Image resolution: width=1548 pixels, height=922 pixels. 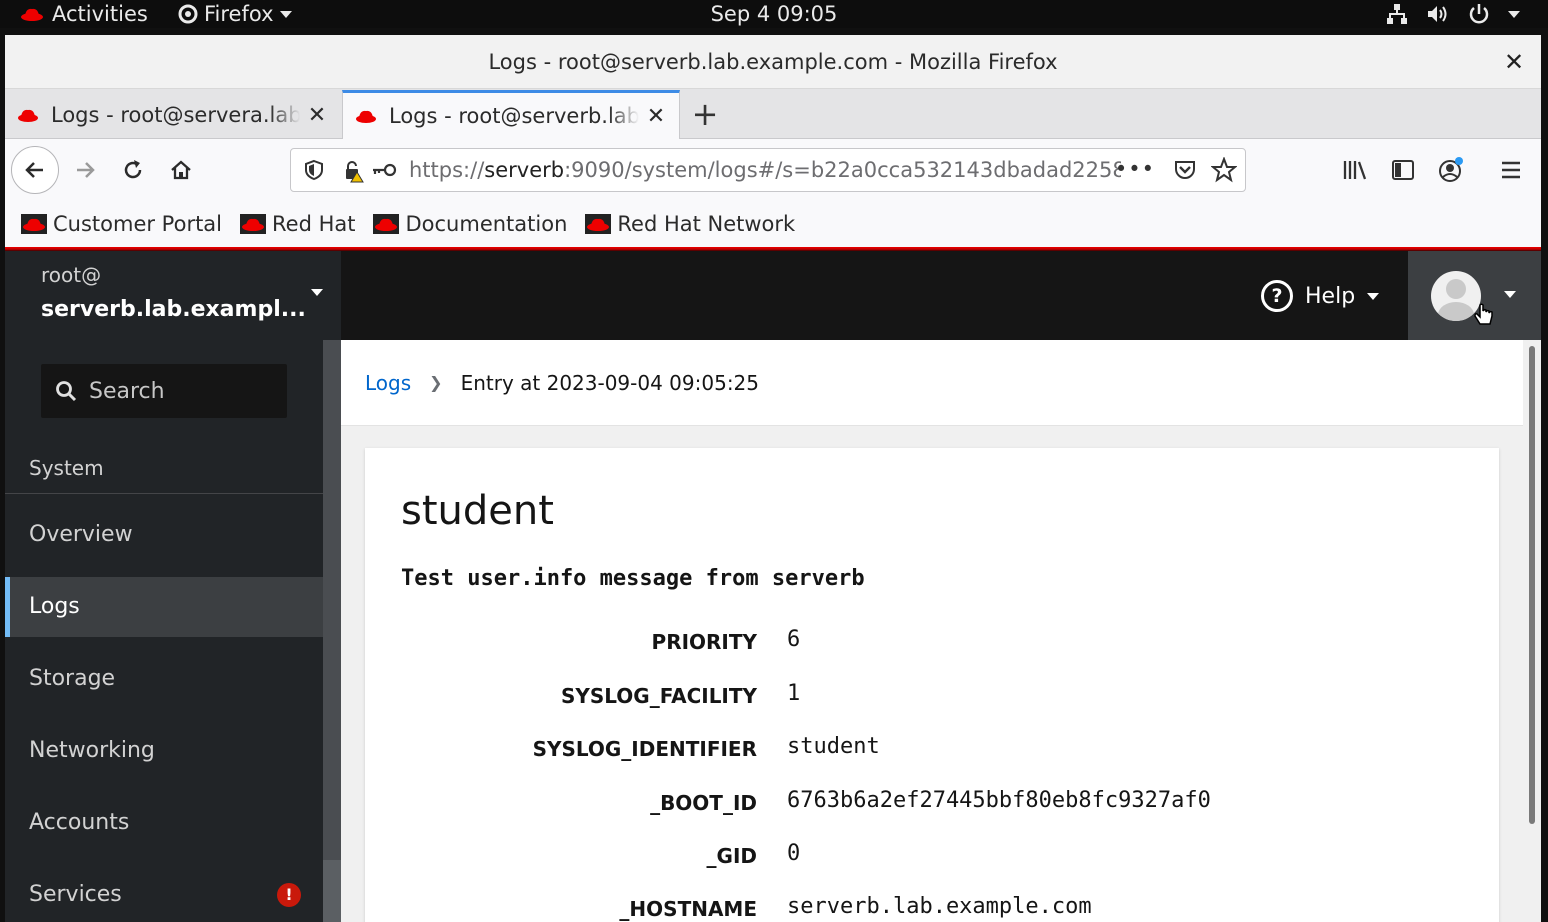 I want to click on search-input: Search, so click(x=164, y=391).